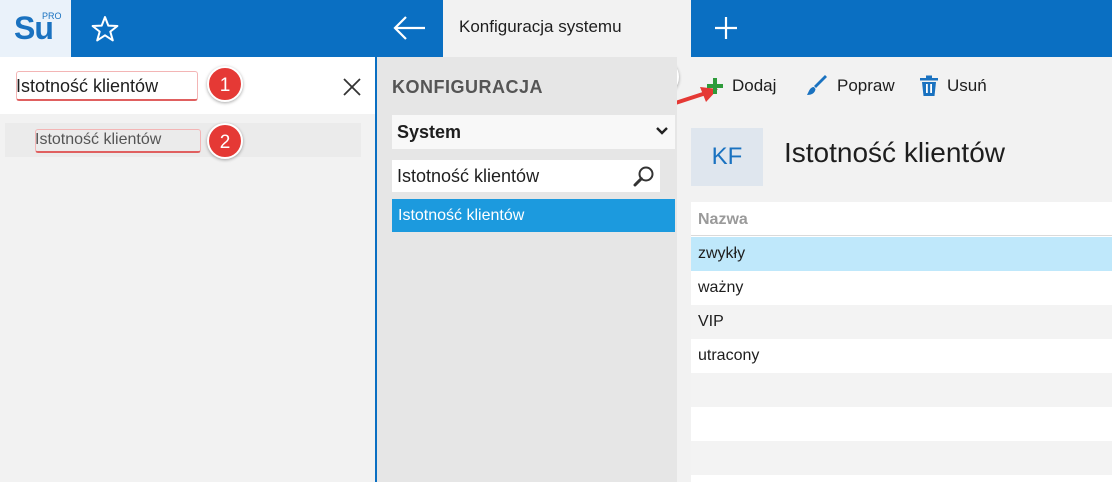  What do you see at coordinates (866, 85) in the screenshot?
I see `edit-button-label: Popraw` at bounding box center [866, 85].